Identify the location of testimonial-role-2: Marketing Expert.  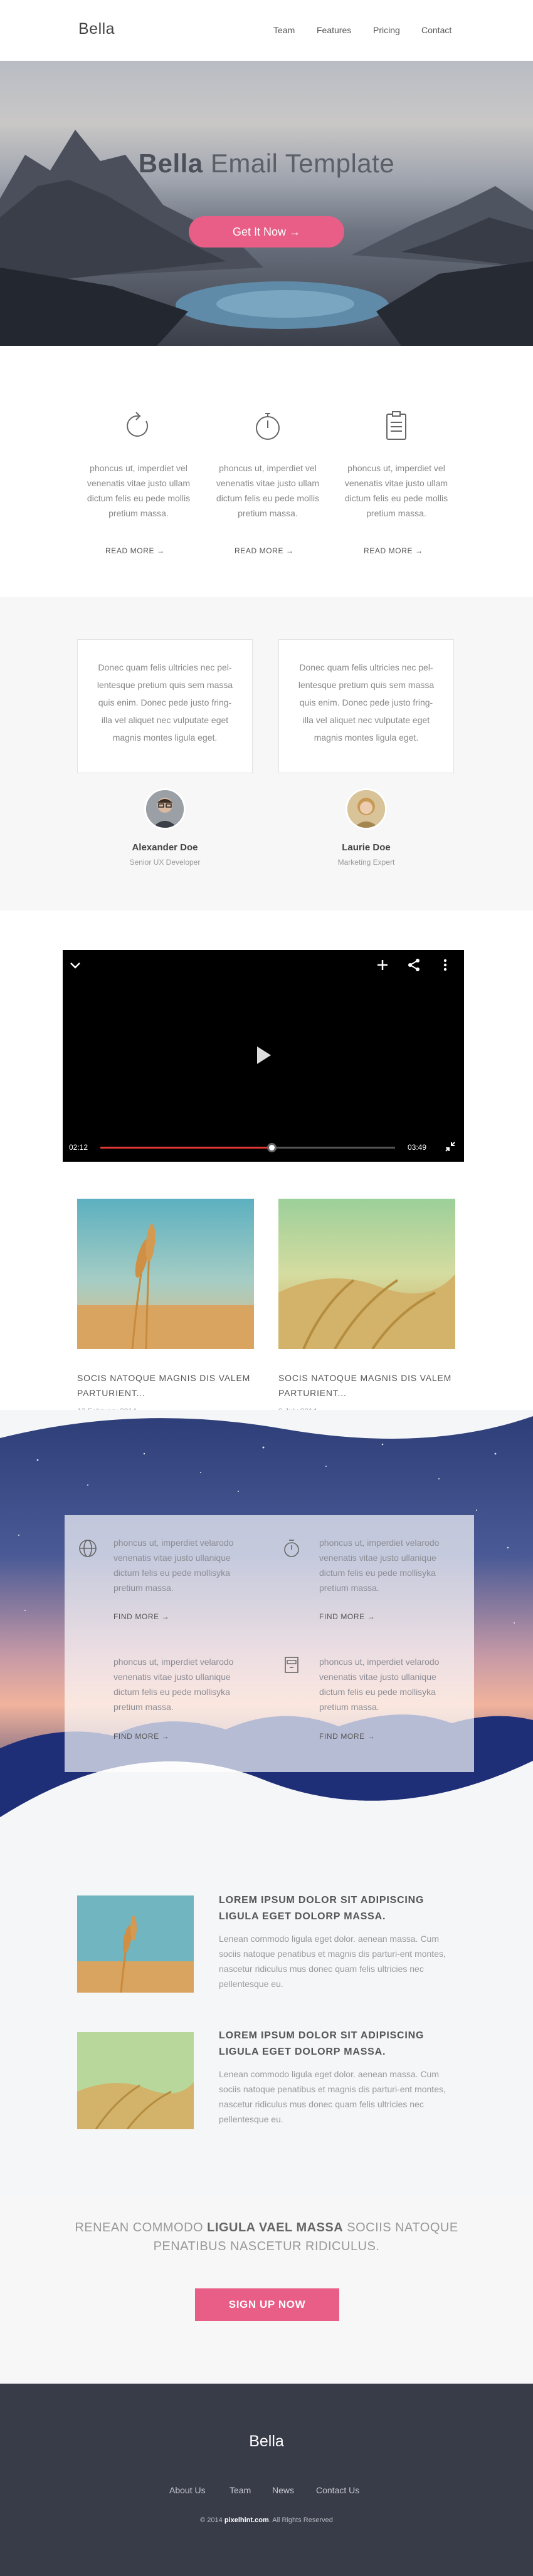
(366, 863).